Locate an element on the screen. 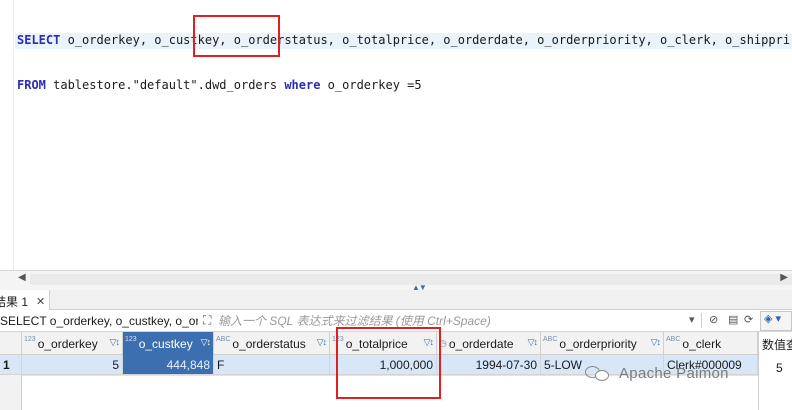  column-header-label: o_orderdate is located at coordinates (481, 343).